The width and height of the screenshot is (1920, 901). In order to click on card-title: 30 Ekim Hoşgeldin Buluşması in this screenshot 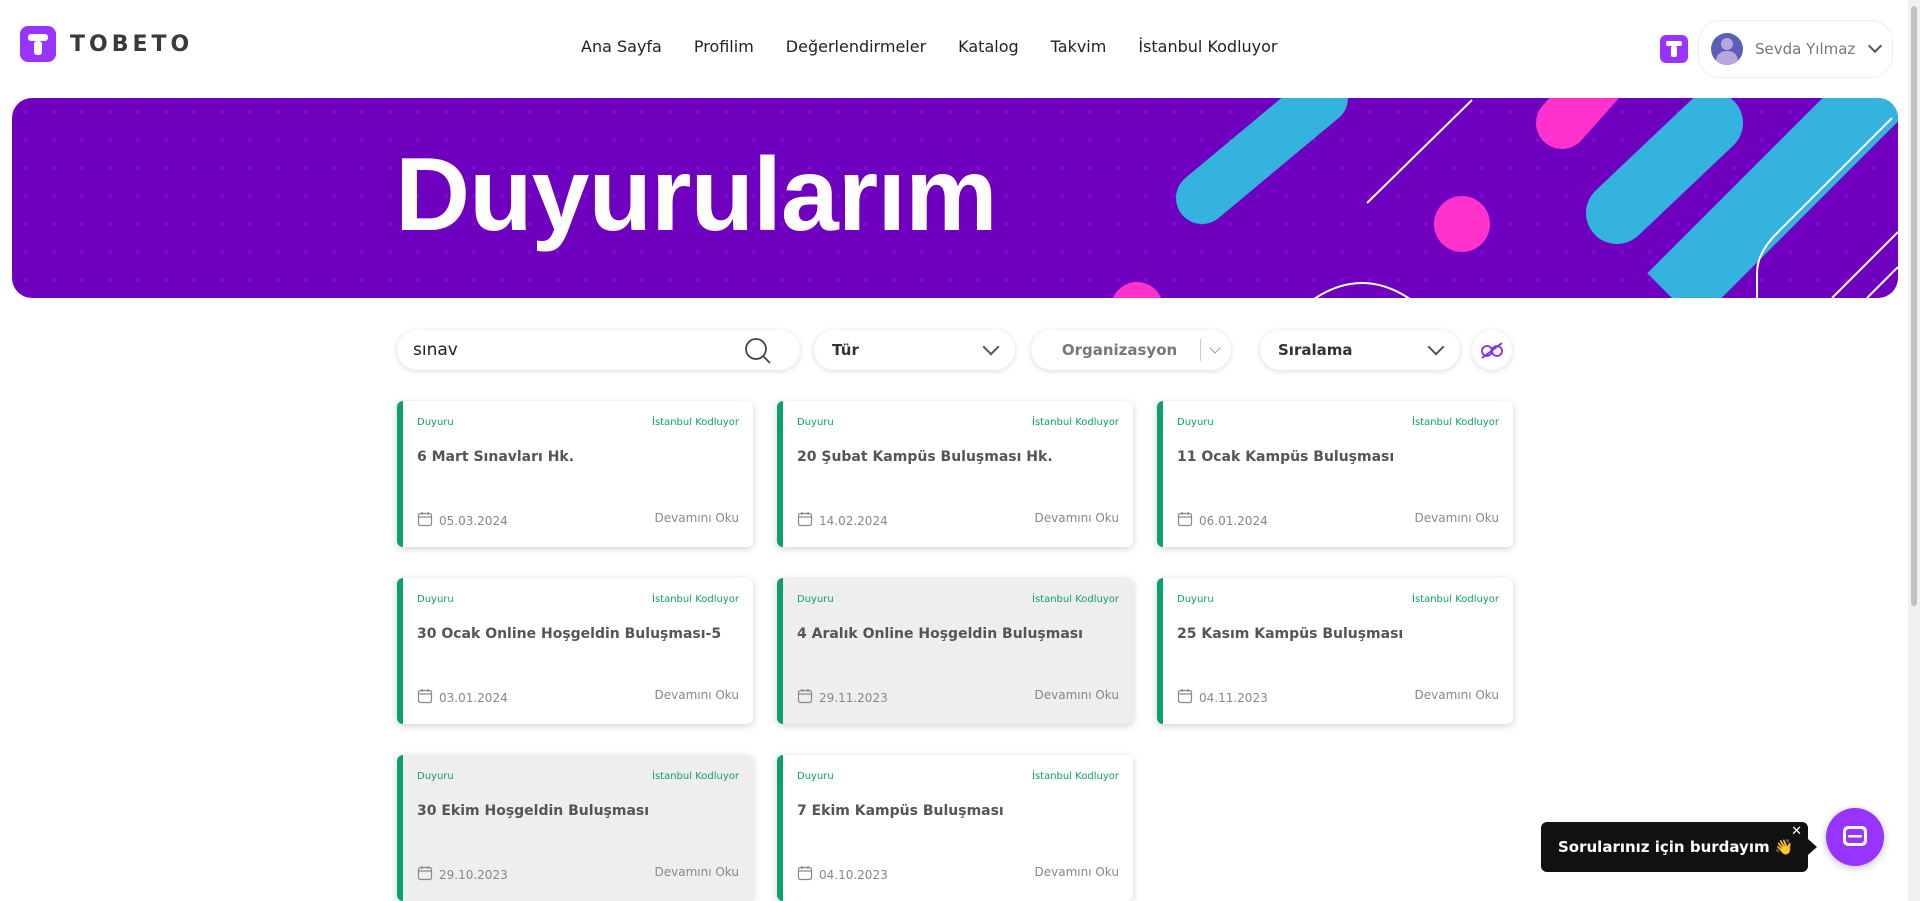, I will do `click(533, 811)`.